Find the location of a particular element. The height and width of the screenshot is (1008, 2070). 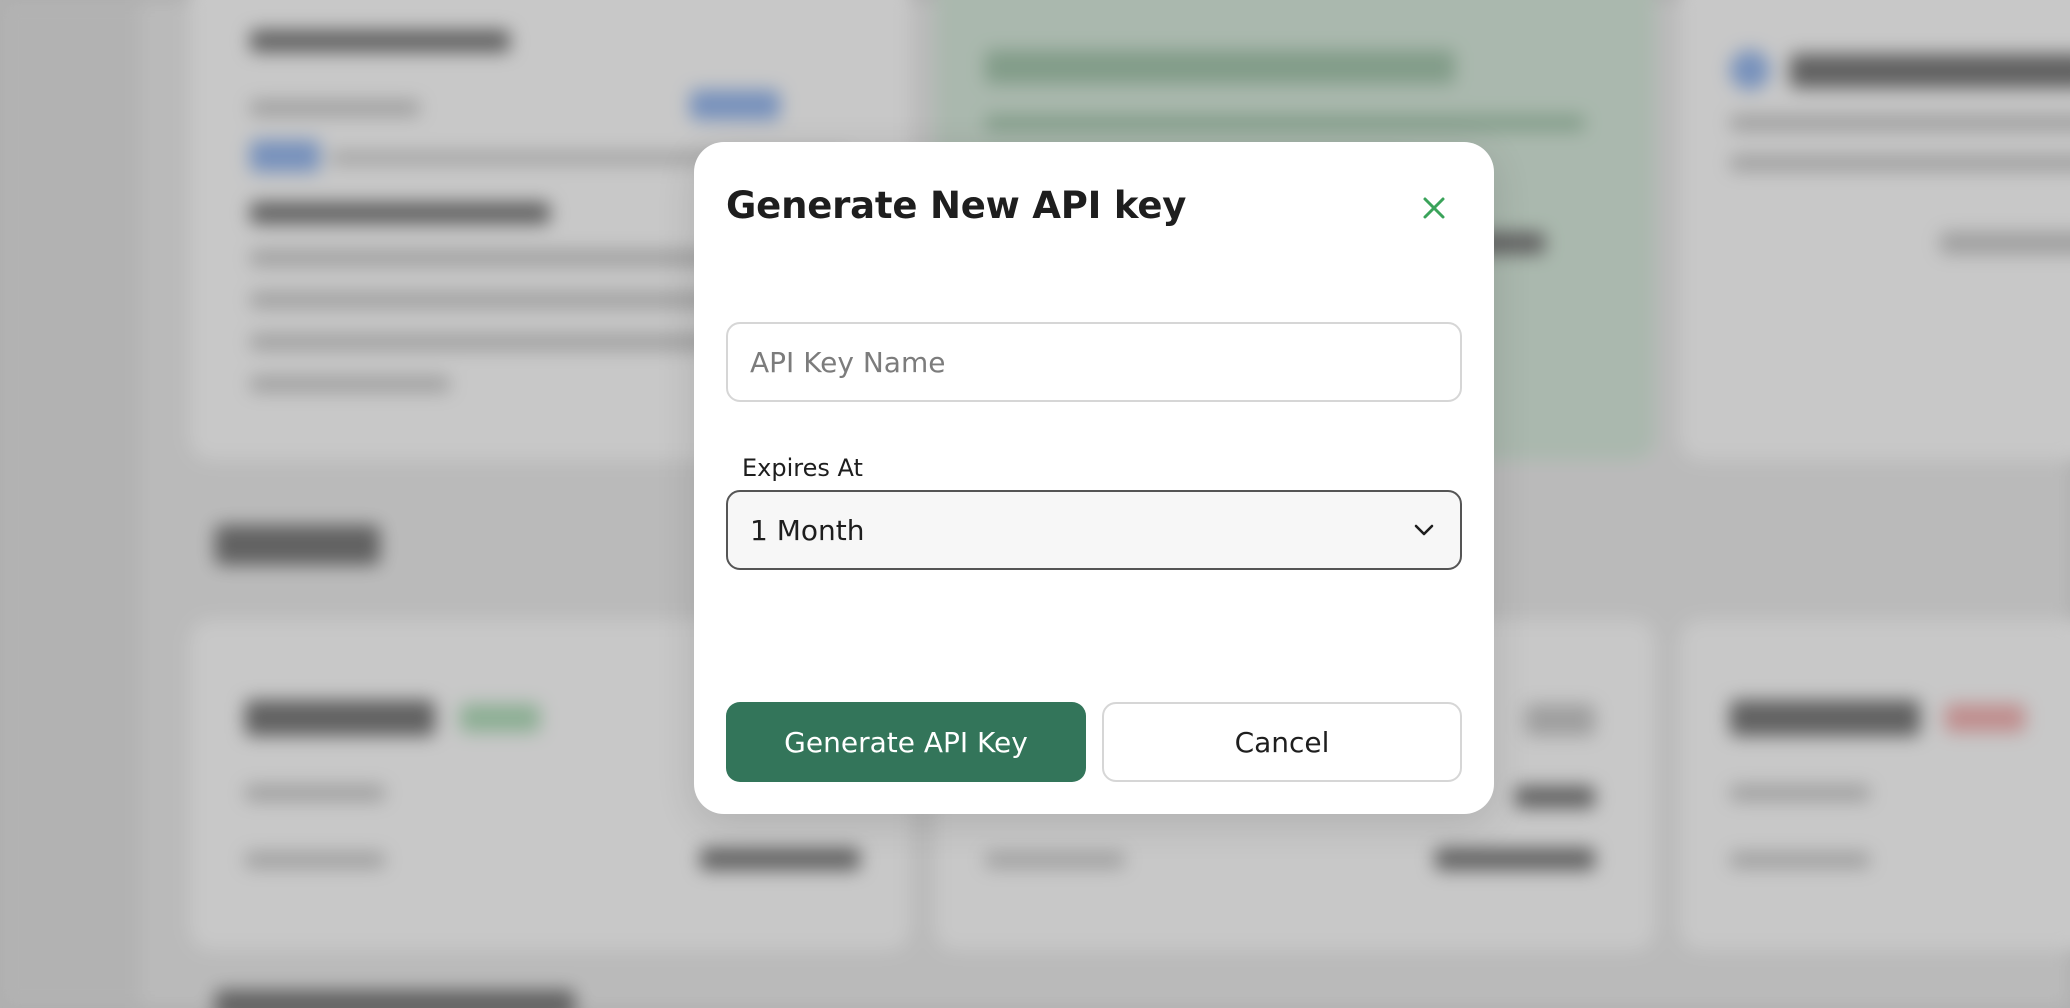

api-key-name-input is located at coordinates (1094, 362).